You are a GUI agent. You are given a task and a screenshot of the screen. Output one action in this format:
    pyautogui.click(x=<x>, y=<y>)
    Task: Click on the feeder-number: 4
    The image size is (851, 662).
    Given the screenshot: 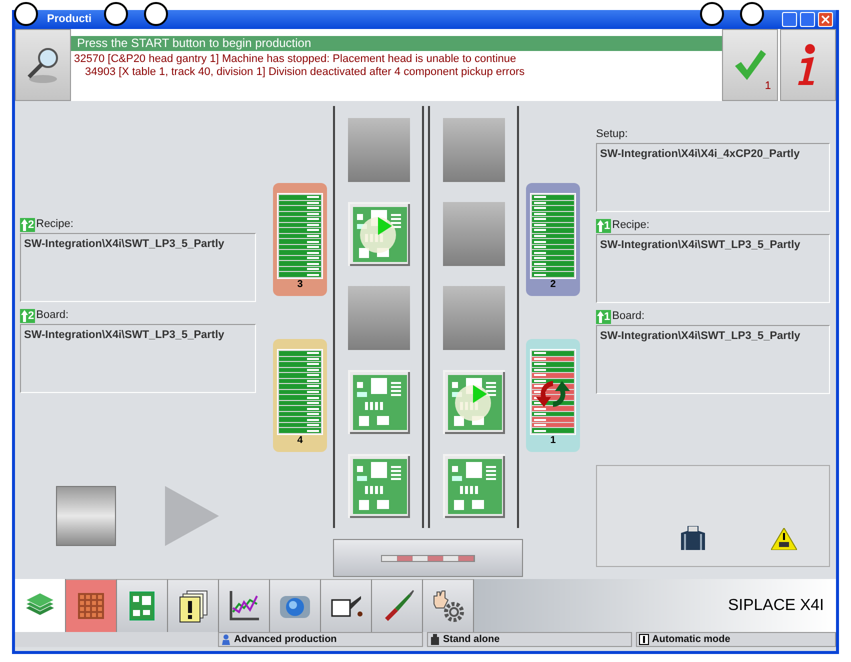 What is the action you would take?
    pyautogui.click(x=300, y=441)
    